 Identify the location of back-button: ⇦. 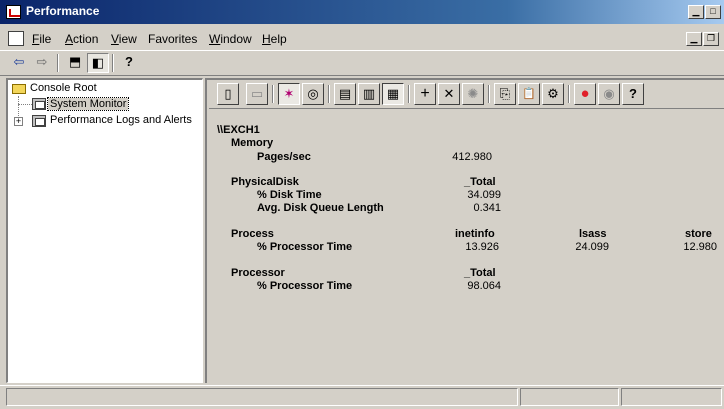
(19, 63).